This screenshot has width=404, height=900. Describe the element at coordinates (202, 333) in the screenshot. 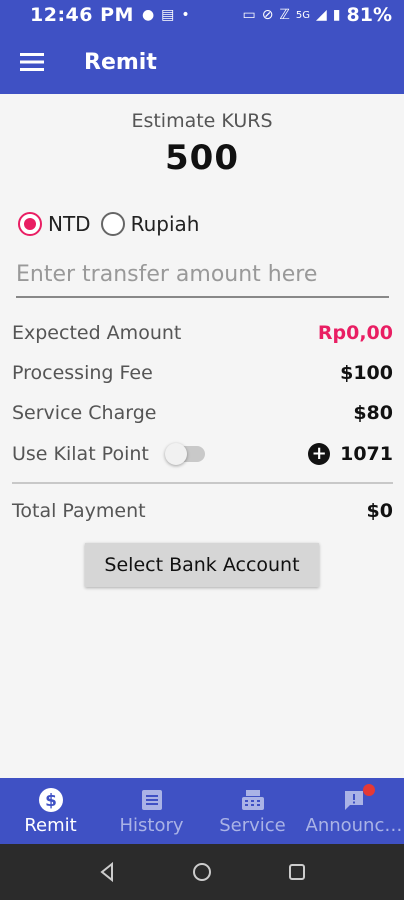

I see `expected-amount-row: Expected Amount Rp0,00` at that location.